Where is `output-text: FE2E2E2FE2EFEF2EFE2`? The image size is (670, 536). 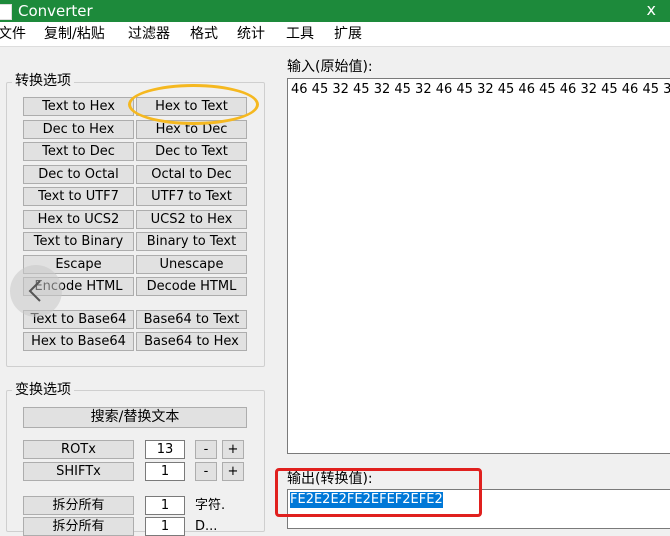
output-text: FE2E2E2FE2EFEF2EFE2 is located at coordinates (366, 500).